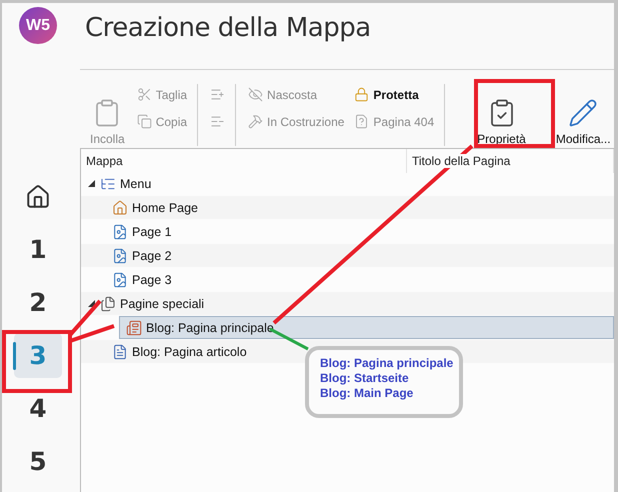  Describe the element at coordinates (228, 28) in the screenshot. I see `page-title: Creazione della Mappa` at that location.